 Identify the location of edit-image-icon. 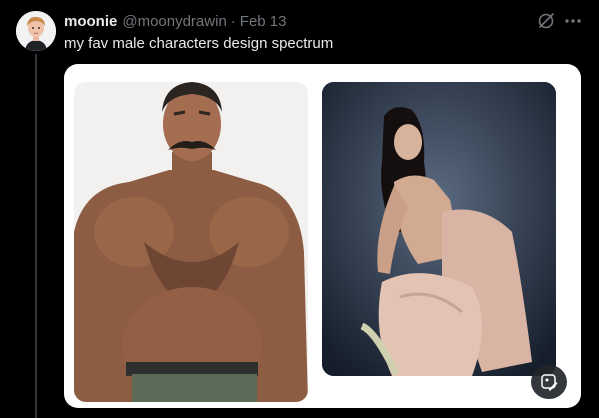
(549, 382).